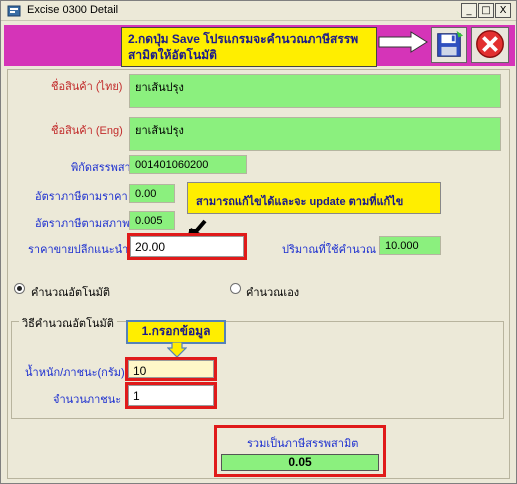 This screenshot has width=517, height=484. I want to click on excise-code-field: 001401060200, so click(188, 164).